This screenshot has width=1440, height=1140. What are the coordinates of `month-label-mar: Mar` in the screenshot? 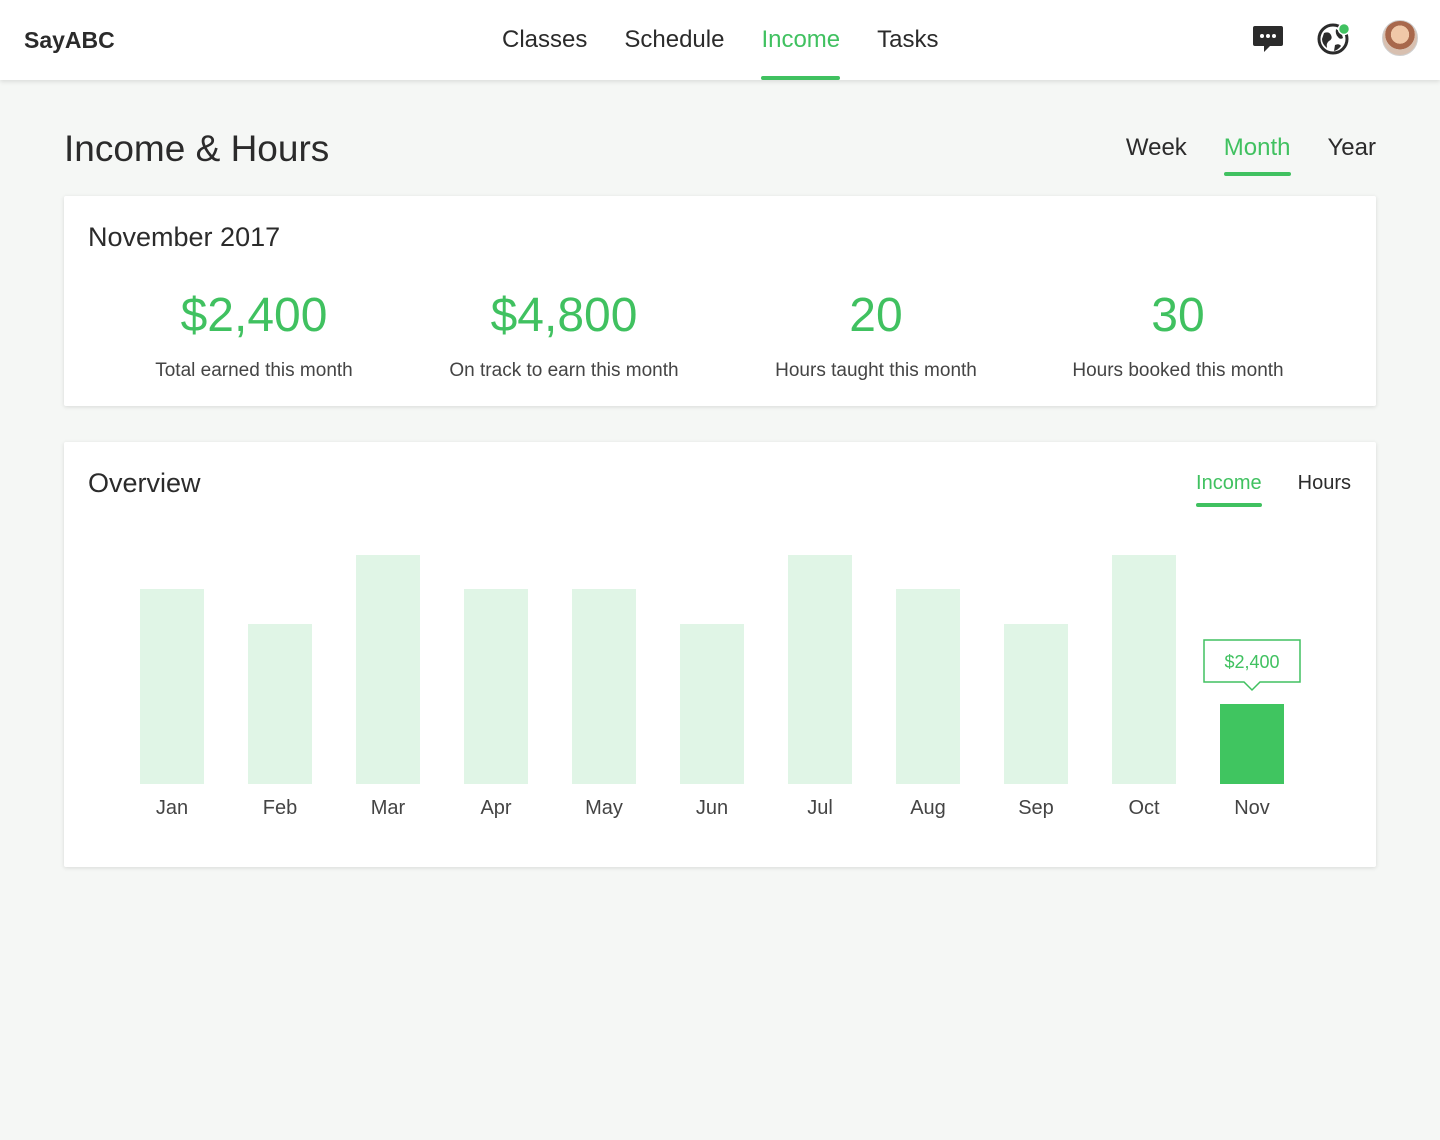 It's located at (388, 808).